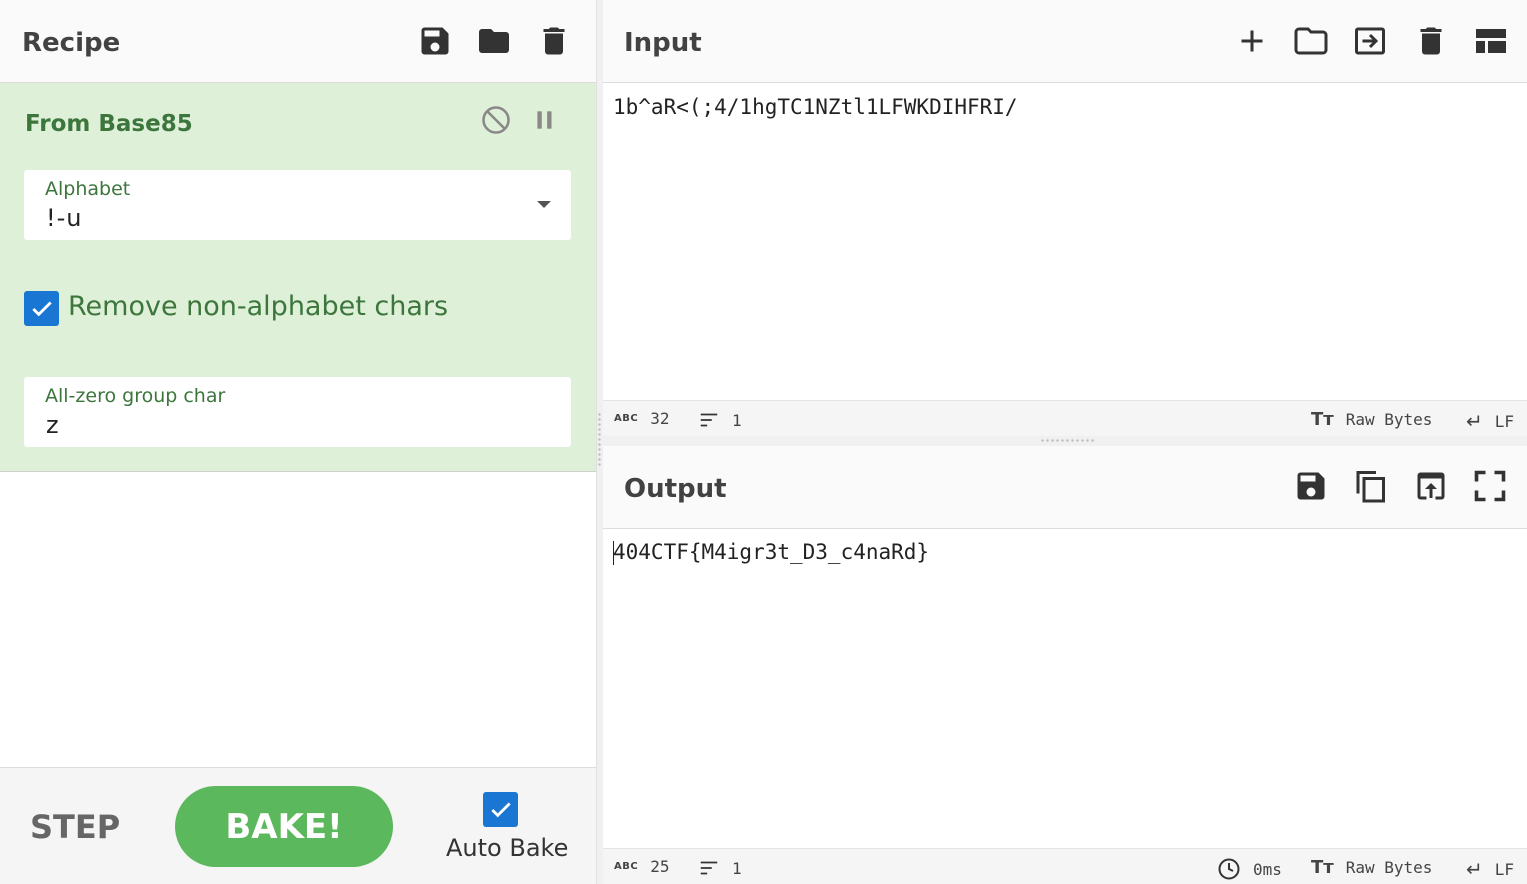 The height and width of the screenshot is (884, 1527). What do you see at coordinates (109, 124) in the screenshot?
I see `operation-title: From Base85` at bounding box center [109, 124].